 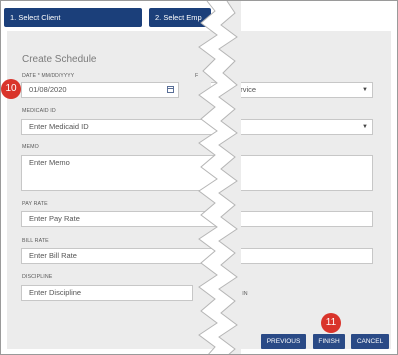 I want to click on medicaid-label: MEDICAID ID, so click(x=39, y=111).